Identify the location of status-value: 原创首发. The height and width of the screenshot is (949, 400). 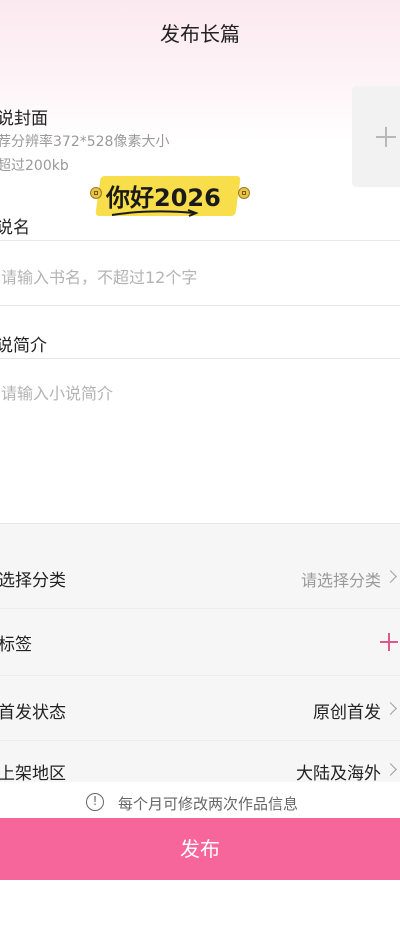
(347, 713).